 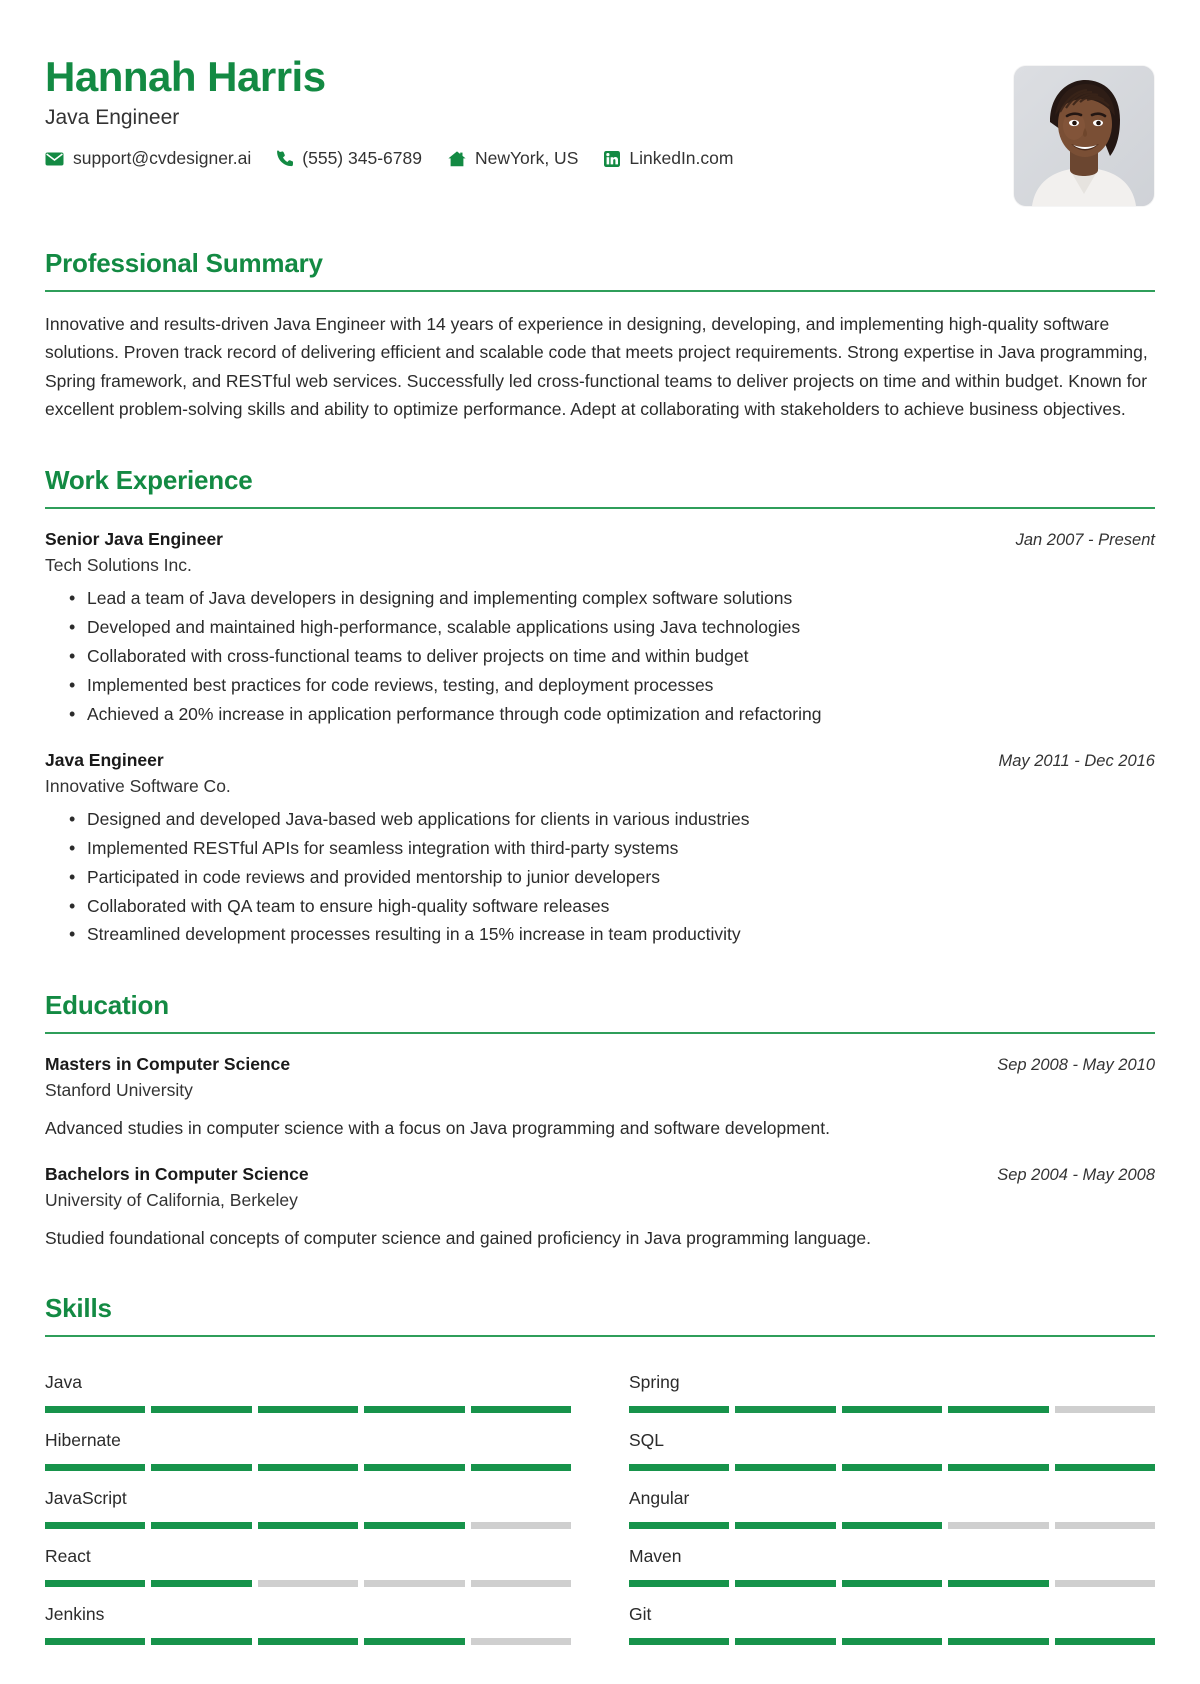 What do you see at coordinates (892, 1616) in the screenshot?
I see `skill-item: Git` at bounding box center [892, 1616].